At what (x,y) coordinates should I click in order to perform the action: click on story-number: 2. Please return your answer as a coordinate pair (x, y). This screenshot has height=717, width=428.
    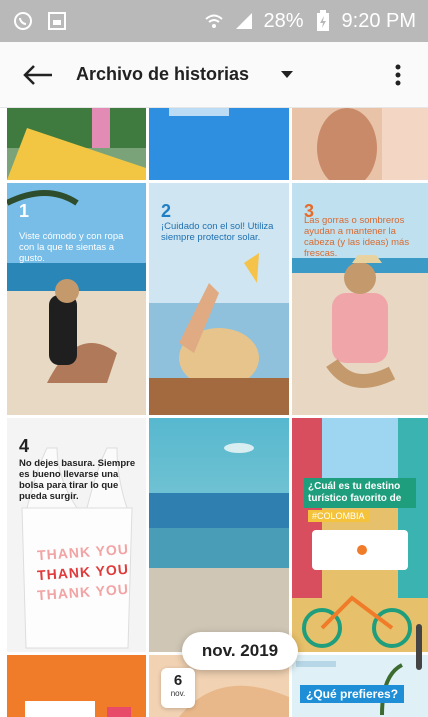
    Looking at the image, I should click on (166, 211).